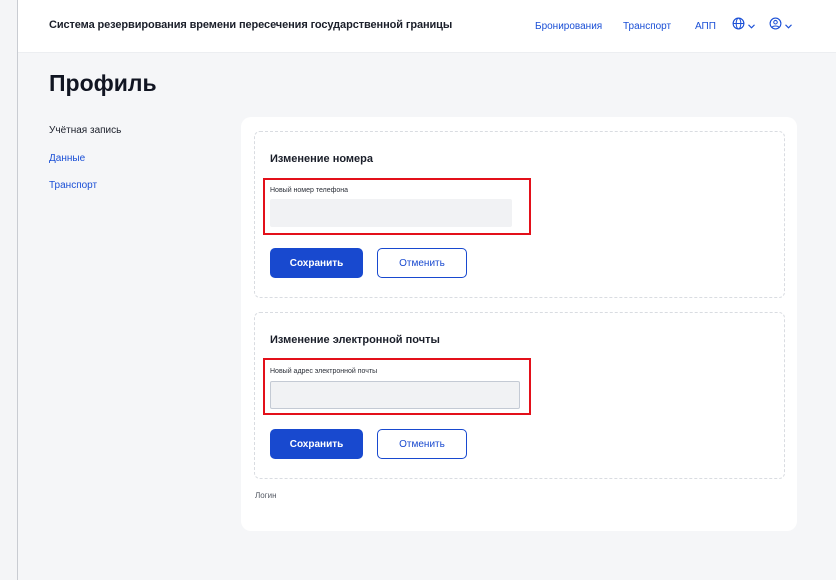 The height and width of the screenshot is (580, 836). What do you see at coordinates (355, 340) in the screenshot?
I see `email-section-title: Изменение электронной почты` at bounding box center [355, 340].